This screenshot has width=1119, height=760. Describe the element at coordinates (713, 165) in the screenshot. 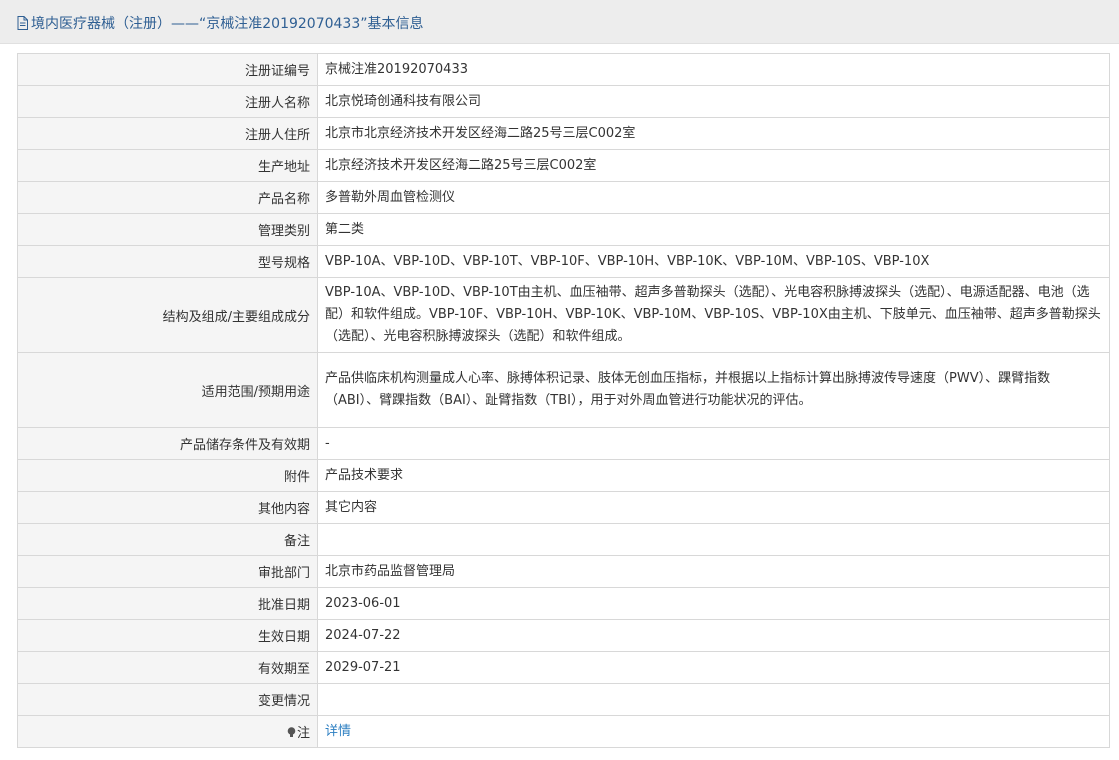

I see `row-value-production-address: 北京经济技术开发区经海二路25号三层C002室` at that location.